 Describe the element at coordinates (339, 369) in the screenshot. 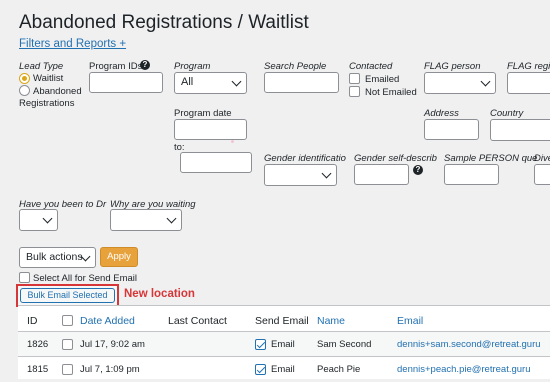

I see `row-name: Peach Pie` at that location.